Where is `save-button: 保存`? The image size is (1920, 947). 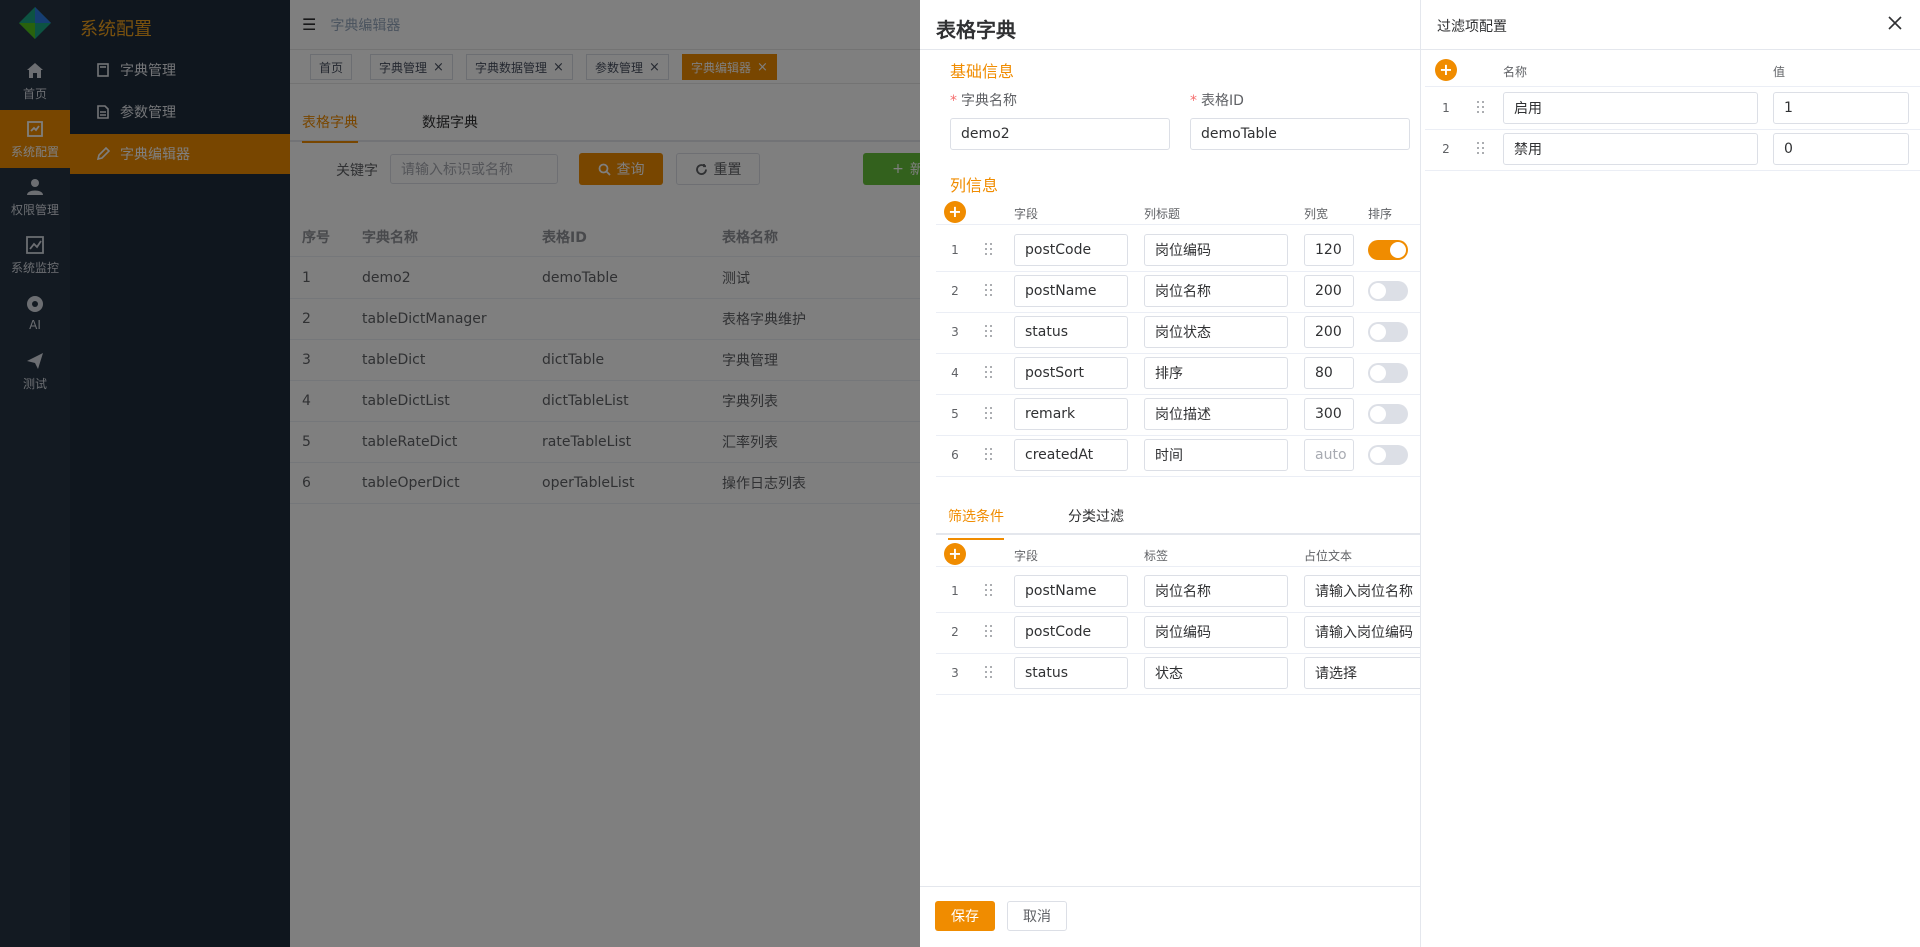 save-button: 保存 is located at coordinates (965, 916).